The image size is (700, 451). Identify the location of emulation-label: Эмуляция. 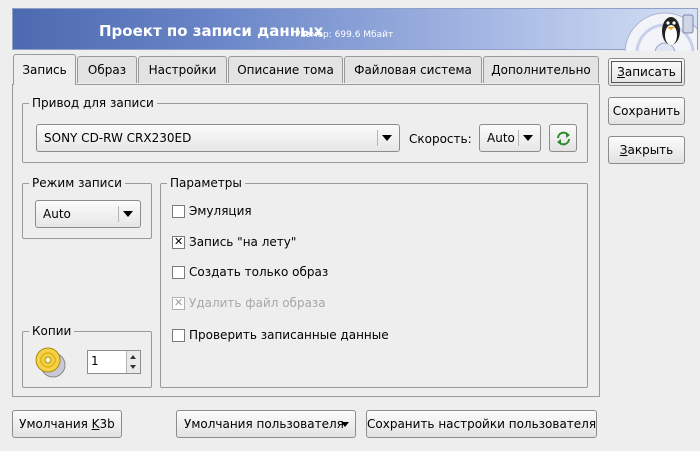
(220, 211).